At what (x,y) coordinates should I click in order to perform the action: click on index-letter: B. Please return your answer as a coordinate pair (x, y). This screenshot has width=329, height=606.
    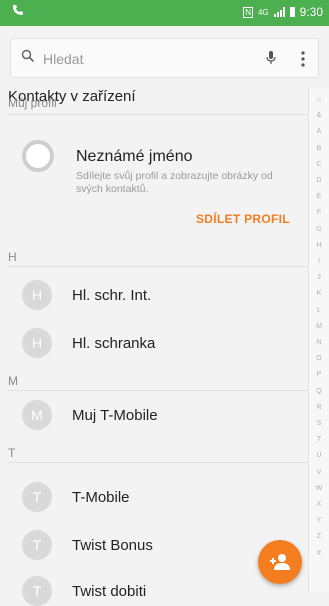
    Looking at the image, I should click on (319, 148).